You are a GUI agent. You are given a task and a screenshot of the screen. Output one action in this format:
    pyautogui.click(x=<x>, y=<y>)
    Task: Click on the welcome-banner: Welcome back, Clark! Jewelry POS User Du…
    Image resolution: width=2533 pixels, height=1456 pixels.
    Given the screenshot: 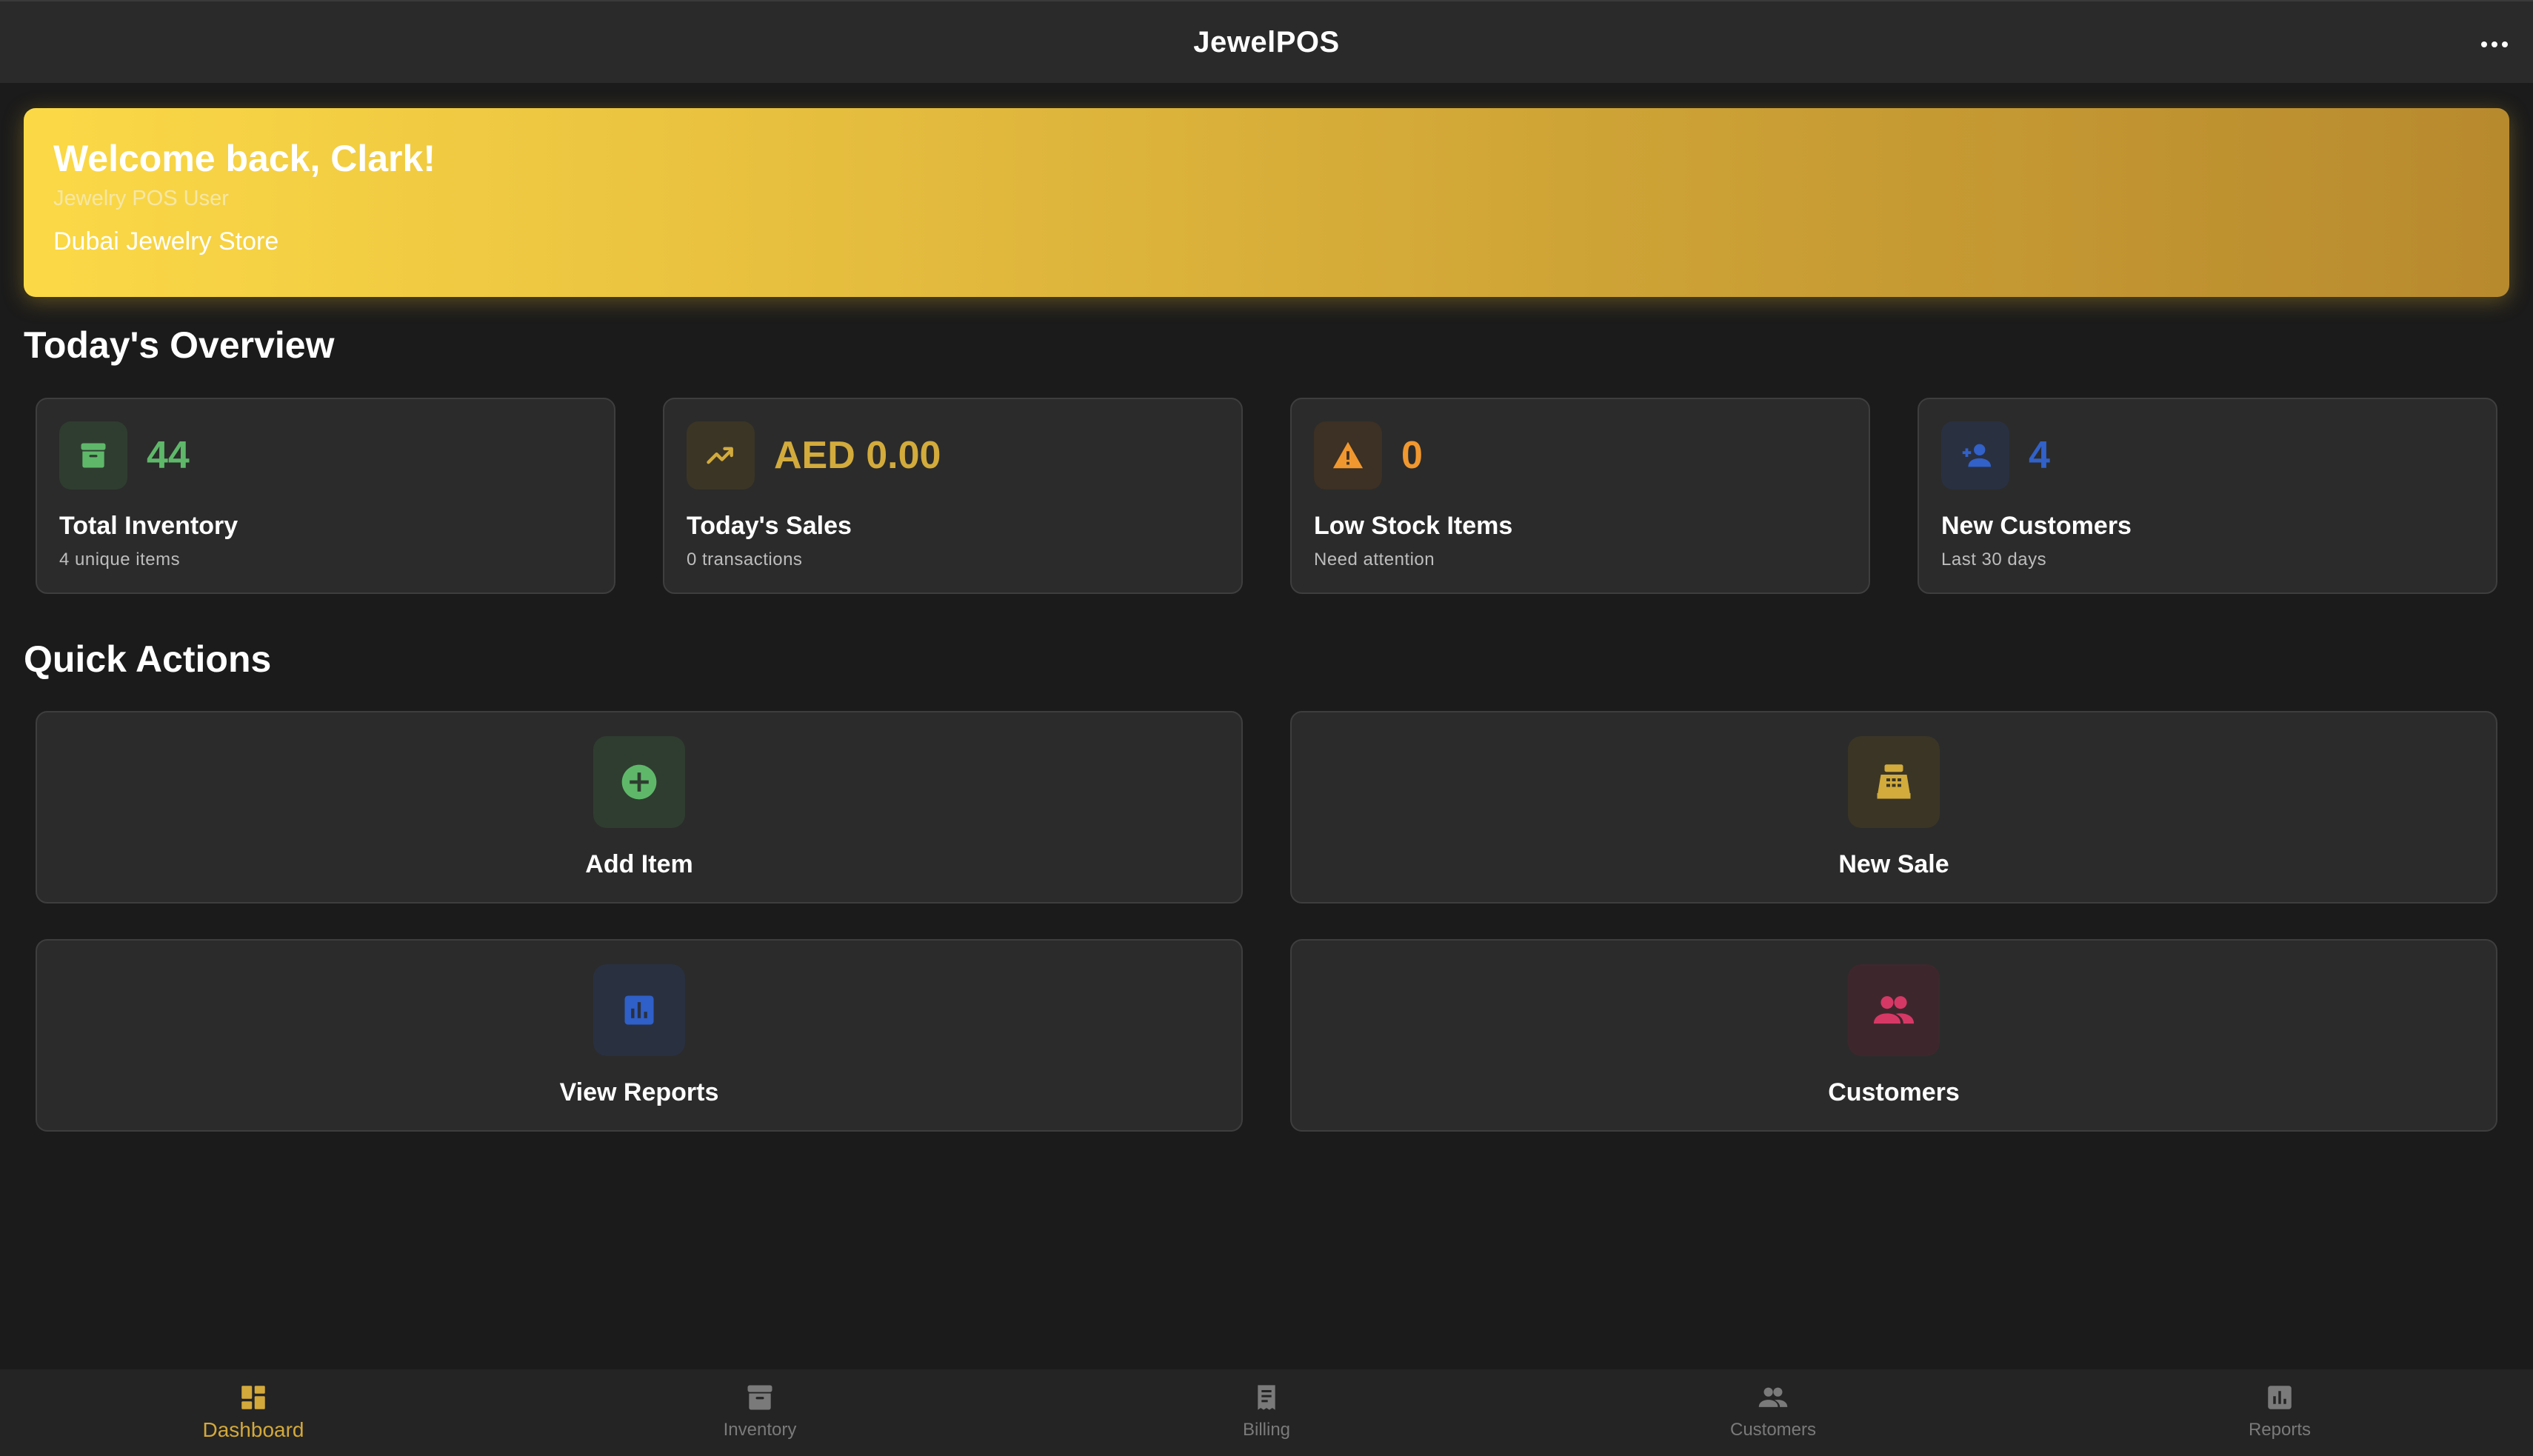 What is the action you would take?
    pyautogui.click(x=1266, y=203)
    